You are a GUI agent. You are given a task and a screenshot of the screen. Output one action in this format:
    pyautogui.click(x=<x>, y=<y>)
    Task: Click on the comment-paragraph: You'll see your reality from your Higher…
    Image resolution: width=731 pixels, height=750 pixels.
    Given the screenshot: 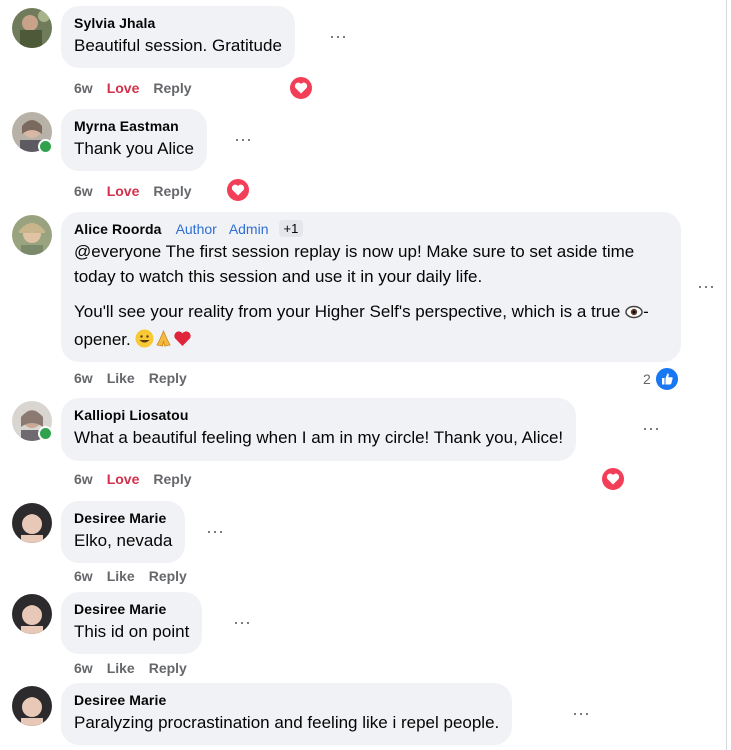 What is the action you would take?
    pyautogui.click(x=371, y=327)
    